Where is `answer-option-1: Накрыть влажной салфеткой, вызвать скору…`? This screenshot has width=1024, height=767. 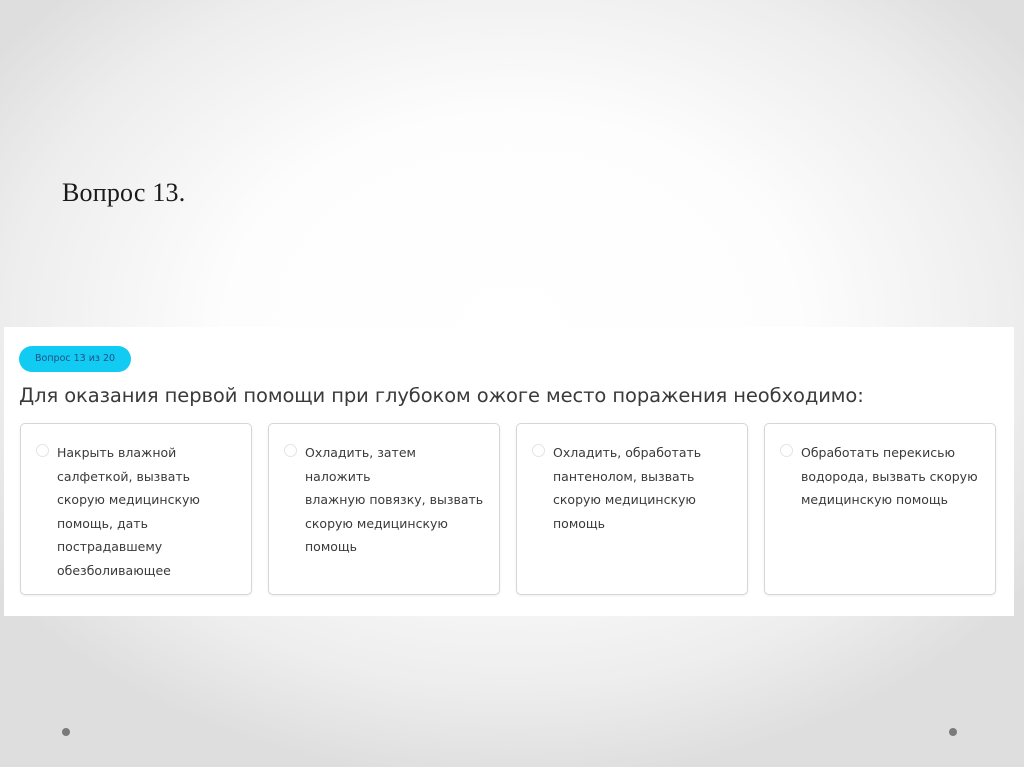 answer-option-1: Накрыть влажной салфеткой, вызвать скору… is located at coordinates (136, 509).